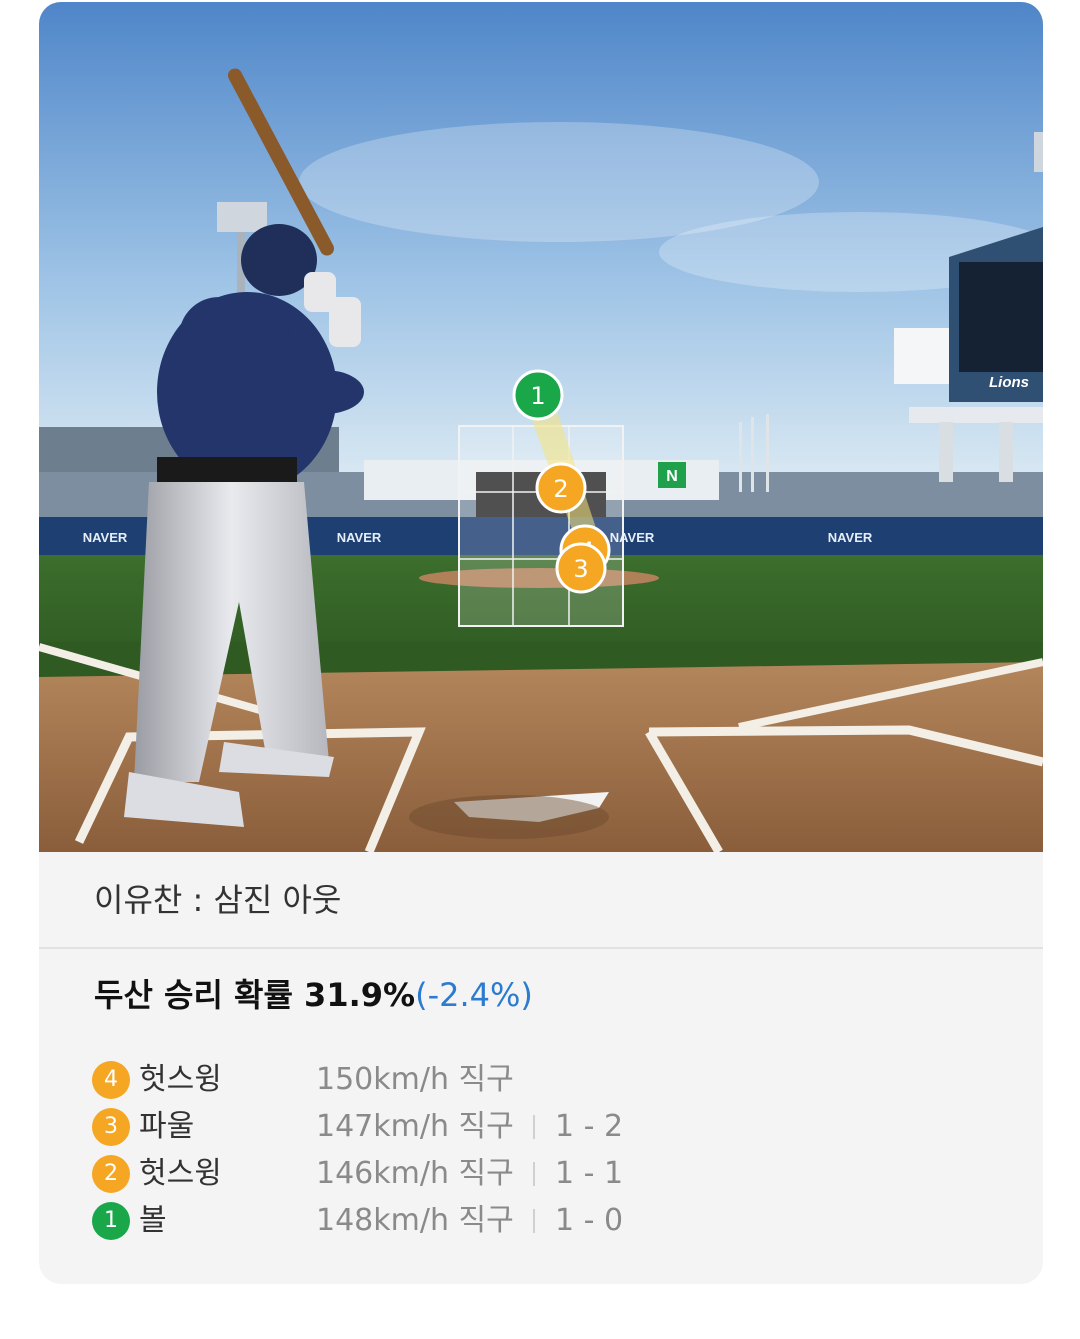  I want to click on svg-text: N, so click(672, 476).